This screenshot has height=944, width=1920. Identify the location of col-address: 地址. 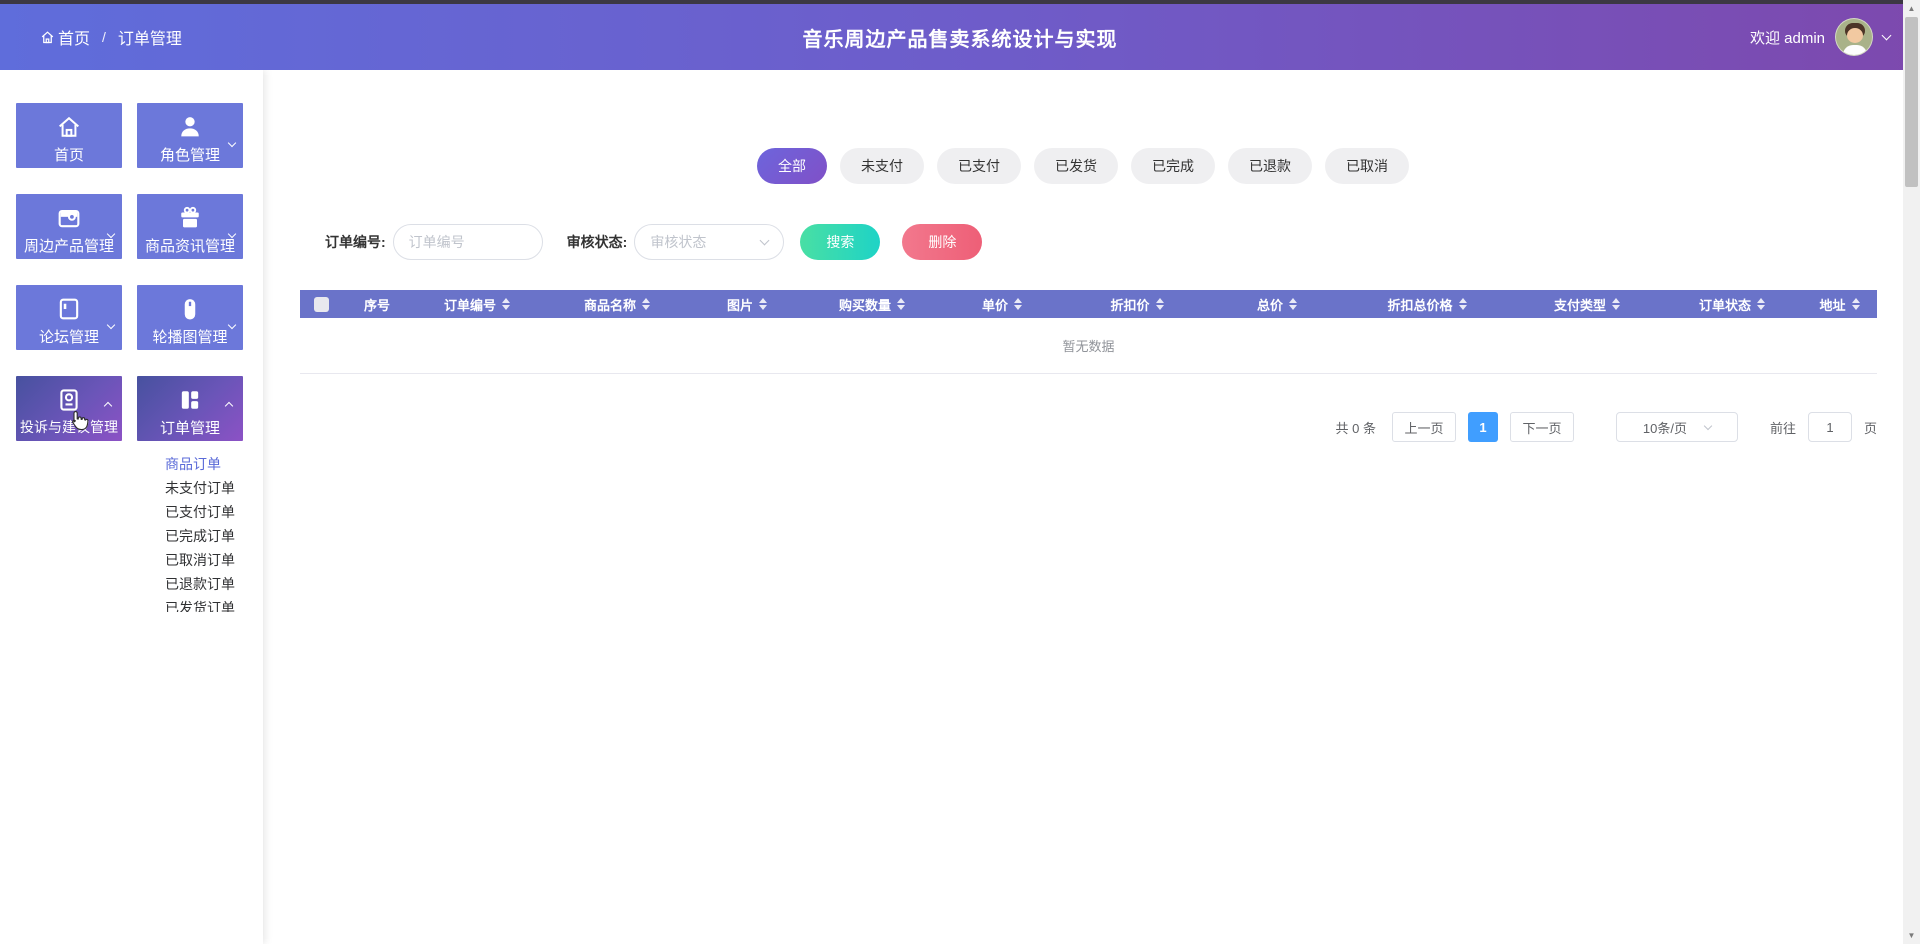
(1839, 304).